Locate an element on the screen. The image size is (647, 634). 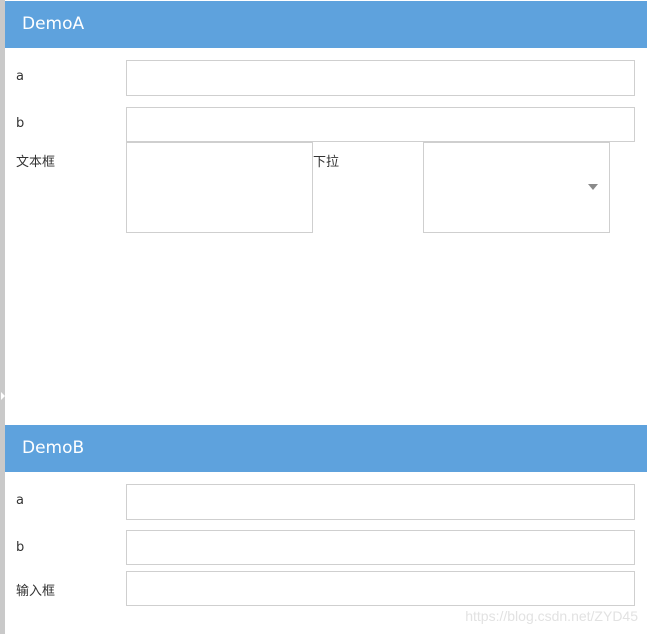
panel-b-input-b is located at coordinates (380, 547).